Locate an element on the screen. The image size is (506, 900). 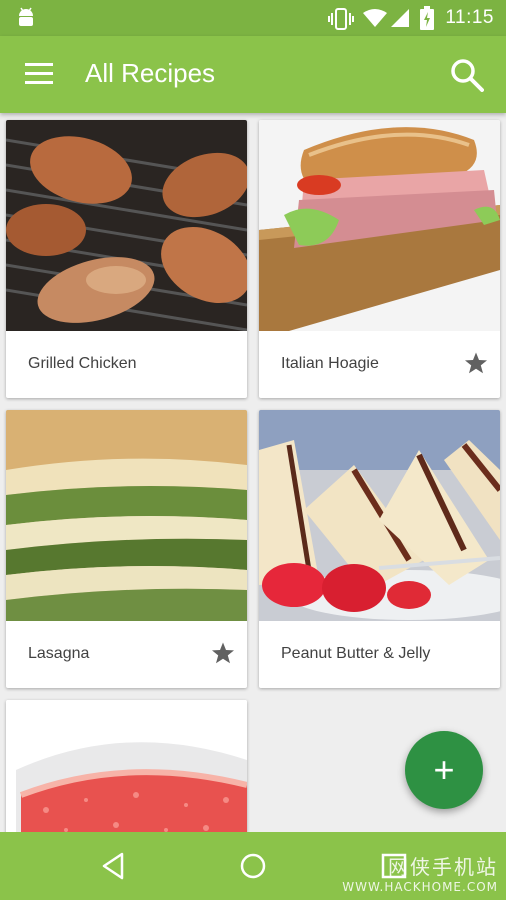
android-icon is located at coordinates (26, 16).